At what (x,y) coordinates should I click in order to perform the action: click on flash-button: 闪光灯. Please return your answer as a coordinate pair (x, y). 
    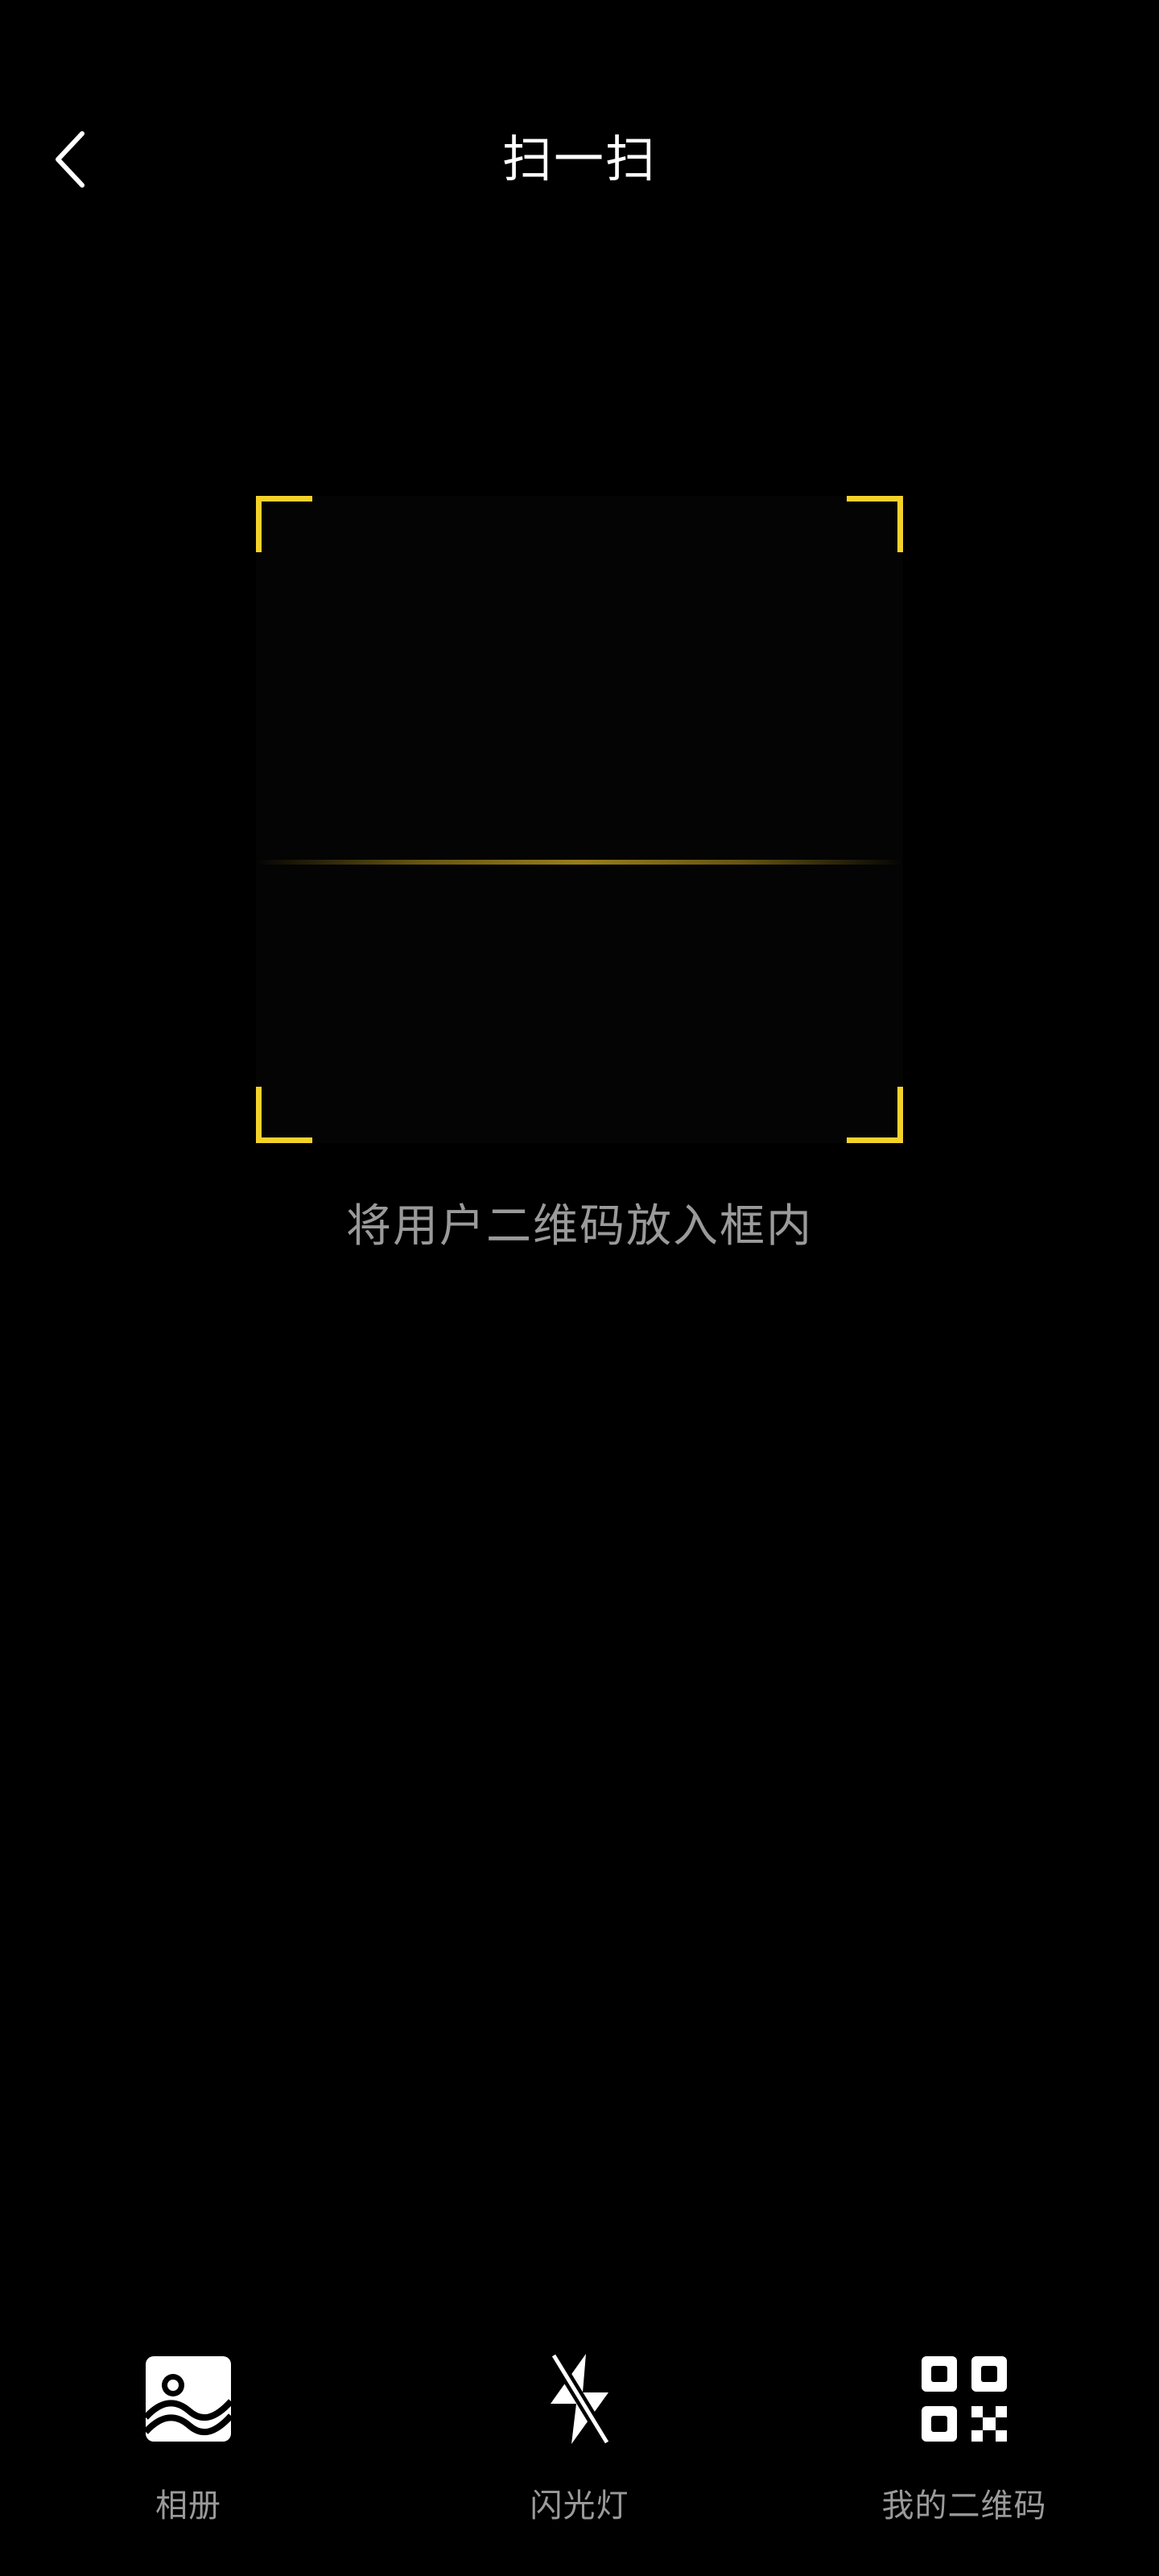
    Looking at the image, I should click on (579, 2447).